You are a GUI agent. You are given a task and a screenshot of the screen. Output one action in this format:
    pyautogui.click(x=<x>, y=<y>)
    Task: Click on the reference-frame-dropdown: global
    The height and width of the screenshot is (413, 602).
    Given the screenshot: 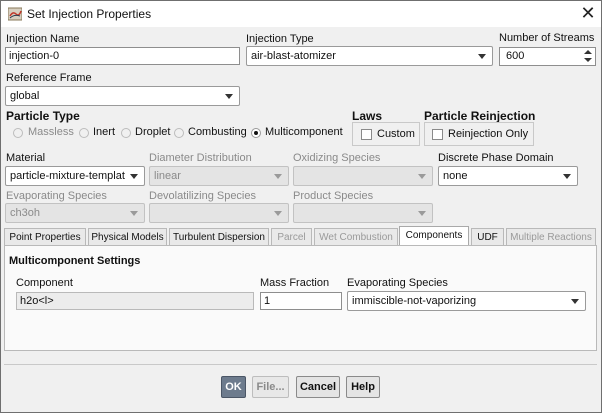 What is the action you would take?
    pyautogui.click(x=122, y=96)
    